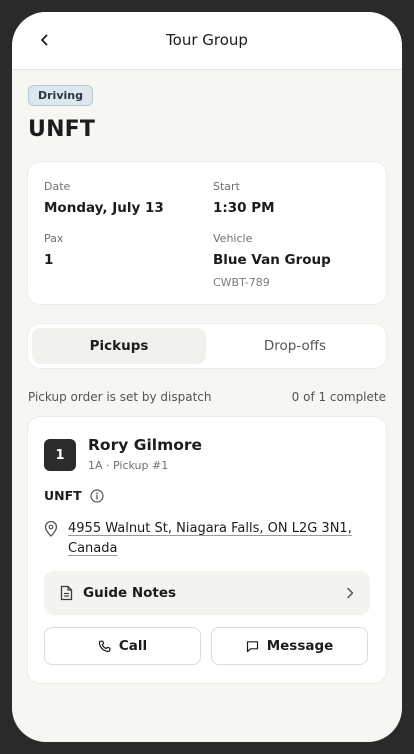 The width and height of the screenshot is (414, 754). Describe the element at coordinates (133, 646) in the screenshot. I see `call-label: Call` at that location.